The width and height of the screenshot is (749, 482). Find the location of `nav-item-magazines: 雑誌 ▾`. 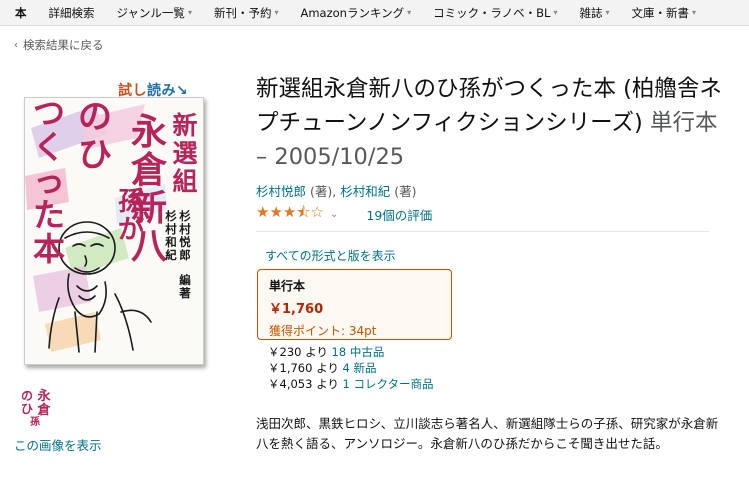

nav-item-magazines: 雑誌 ▾ is located at coordinates (594, 13).